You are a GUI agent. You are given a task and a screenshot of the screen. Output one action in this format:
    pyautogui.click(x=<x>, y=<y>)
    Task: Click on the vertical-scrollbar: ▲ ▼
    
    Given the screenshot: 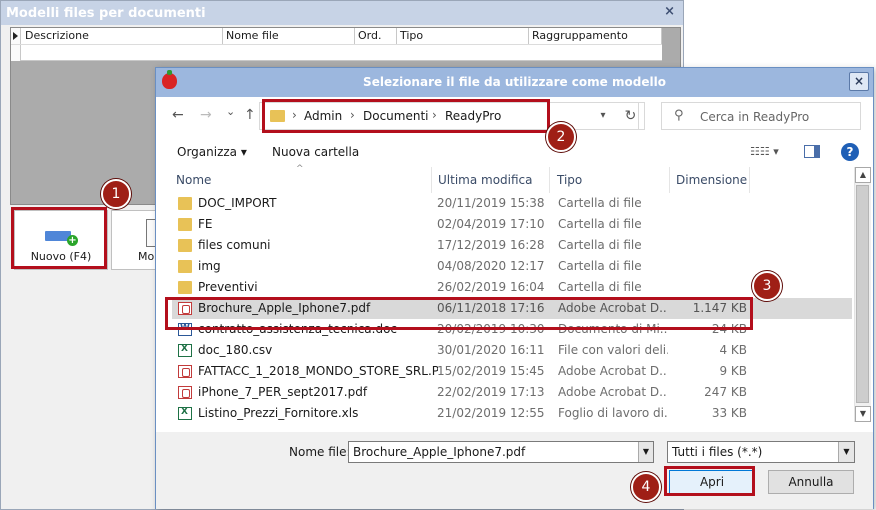 What is the action you would take?
    pyautogui.click(x=862, y=294)
    